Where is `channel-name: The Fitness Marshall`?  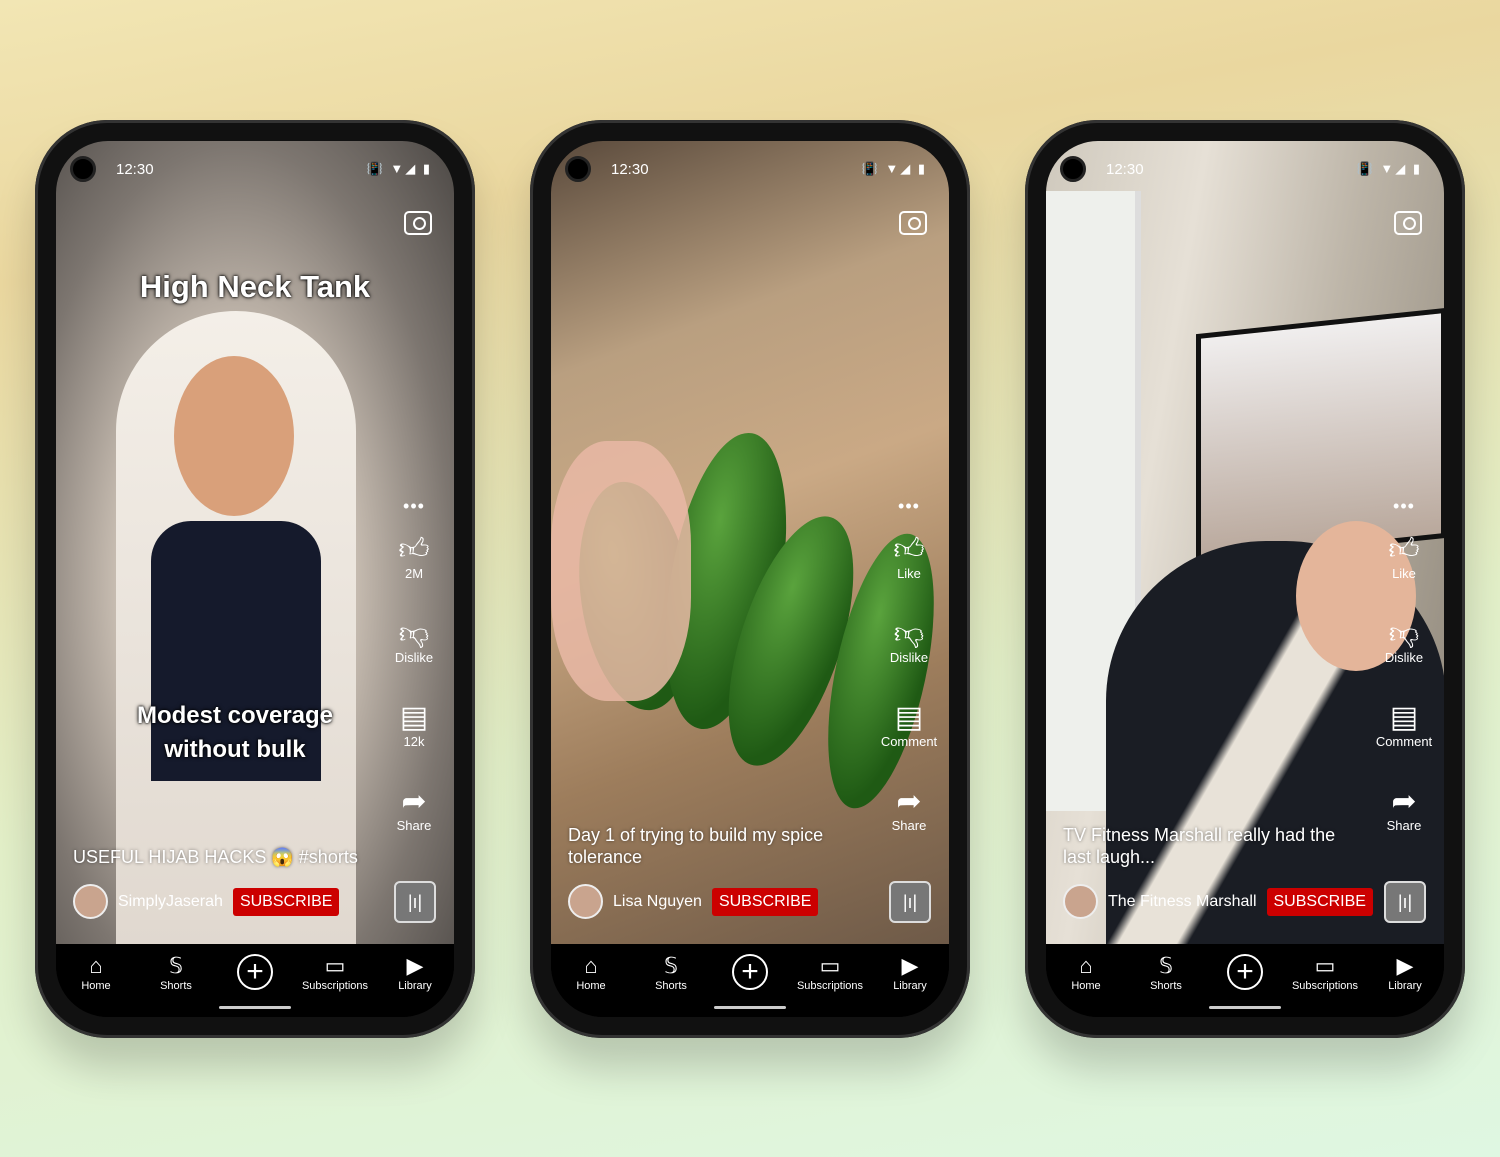 channel-name: The Fitness Marshall is located at coordinates (1182, 902).